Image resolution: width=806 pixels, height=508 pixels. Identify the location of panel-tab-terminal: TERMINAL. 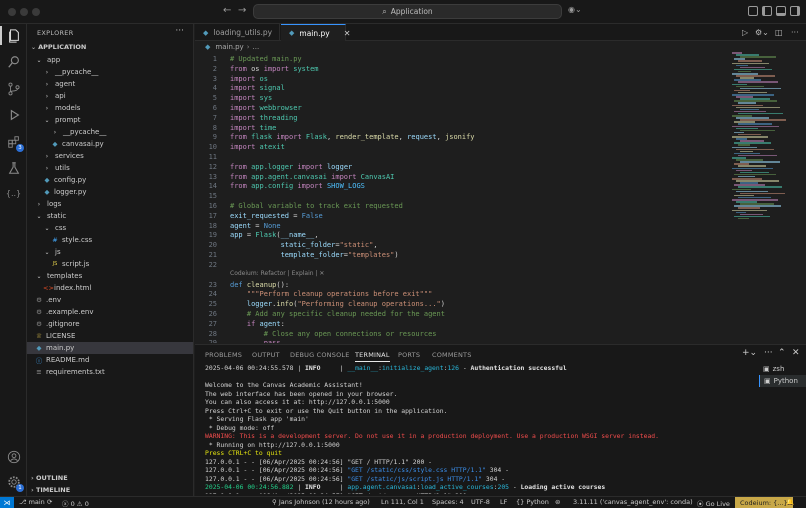
(372, 356).